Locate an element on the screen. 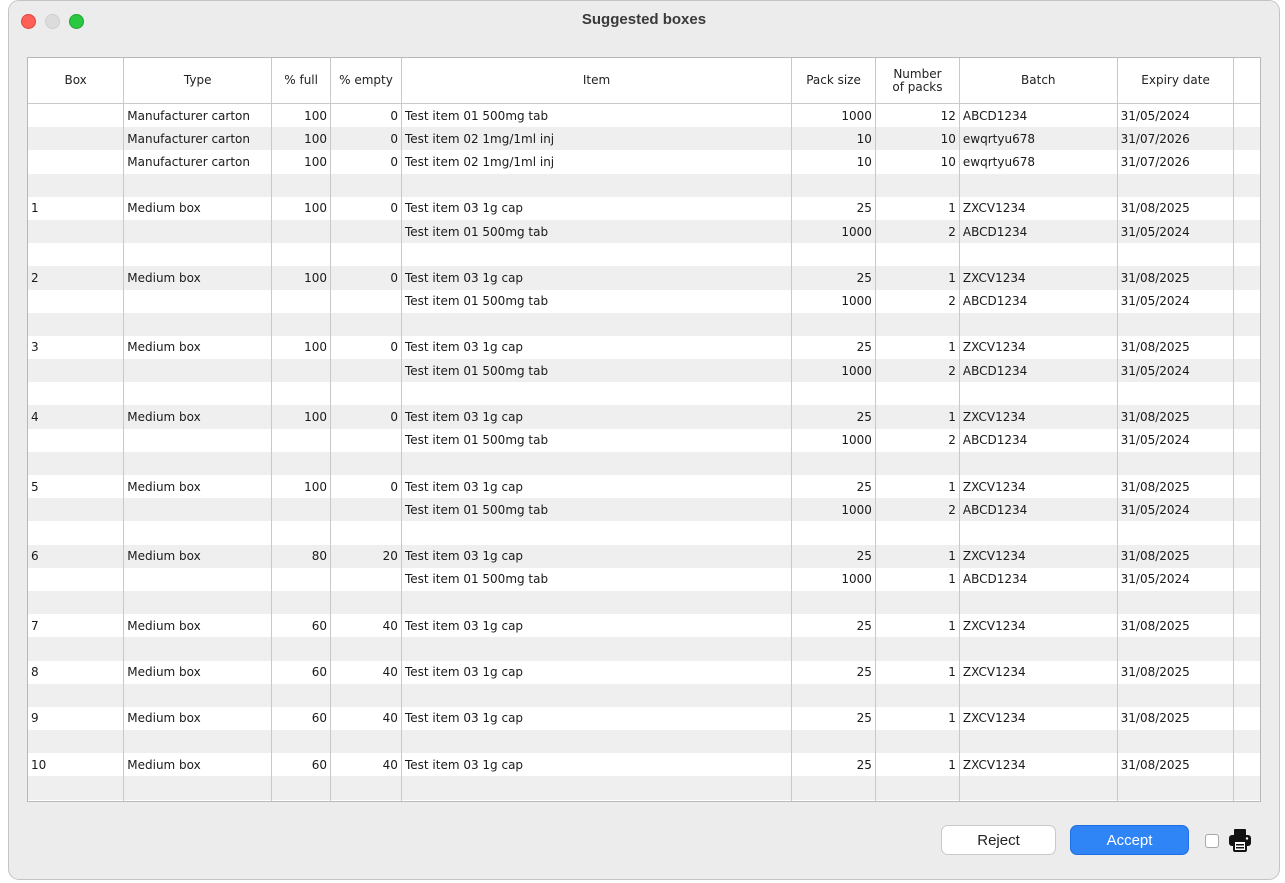 The width and height of the screenshot is (1285, 883). reject-button: Reject is located at coordinates (998, 840).